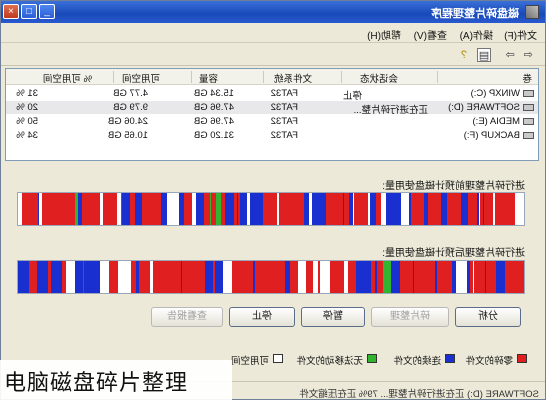 This screenshot has height=400, width=546. What do you see at coordinates (11, 11) in the screenshot?
I see `close-button: ×` at bounding box center [11, 11].